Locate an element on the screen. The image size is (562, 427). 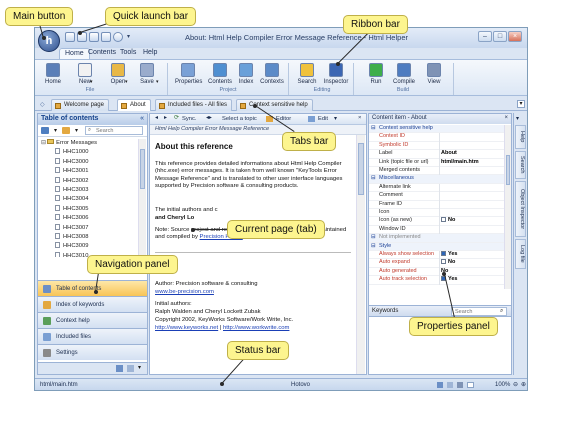
toc-edit-icon is located at coordinates (66, 130).